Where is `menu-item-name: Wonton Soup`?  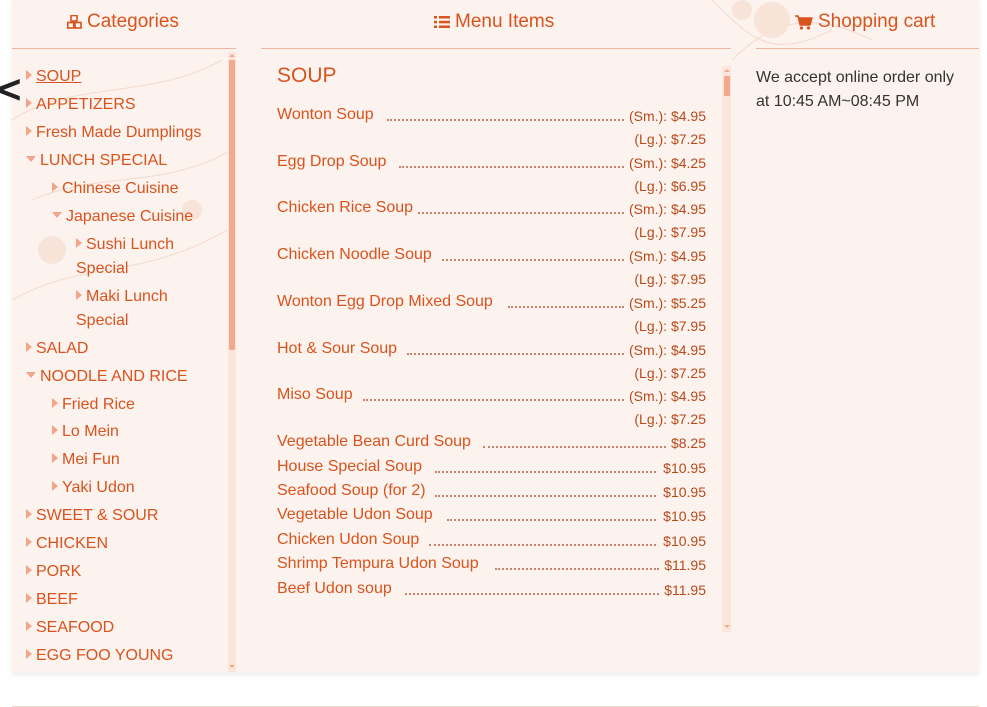
menu-item-name: Wonton Soup is located at coordinates (325, 115).